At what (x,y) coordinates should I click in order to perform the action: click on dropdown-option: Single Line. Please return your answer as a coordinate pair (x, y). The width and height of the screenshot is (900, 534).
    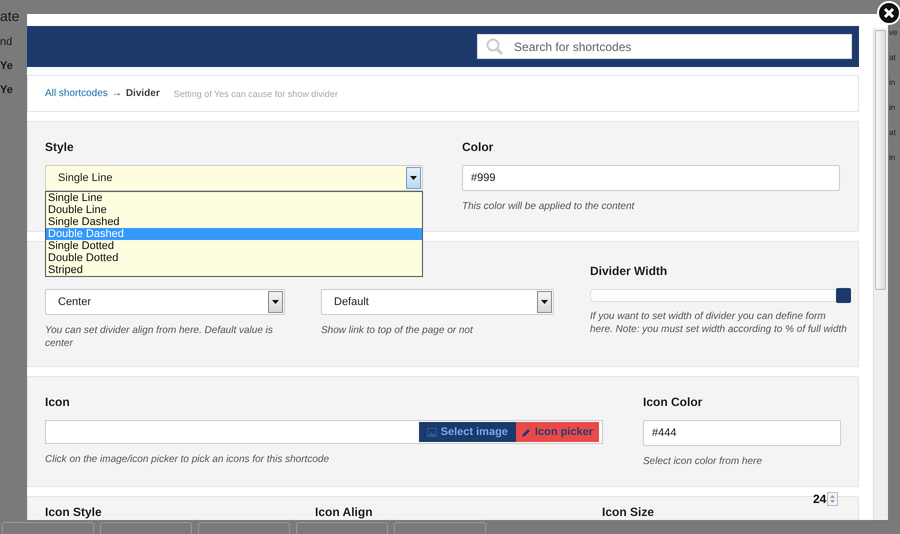
    Looking at the image, I should click on (234, 198).